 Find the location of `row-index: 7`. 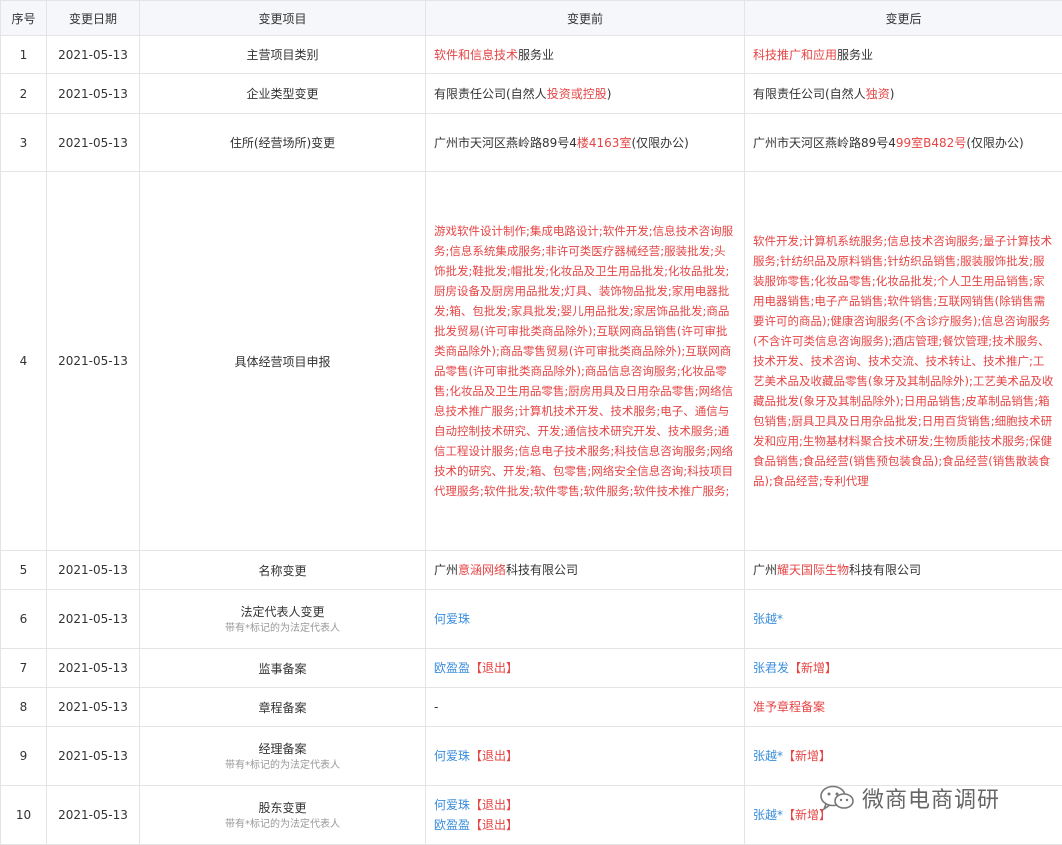

row-index: 7 is located at coordinates (24, 668).